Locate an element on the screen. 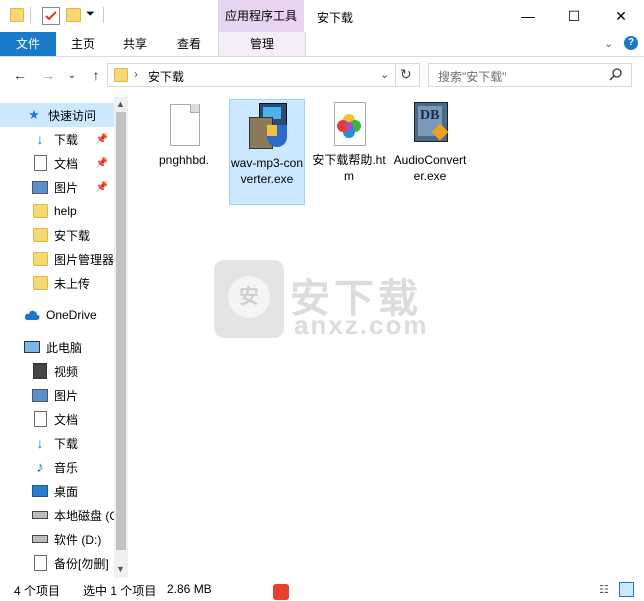  download-arrow-icon: ↓ is located at coordinates (40, 139).